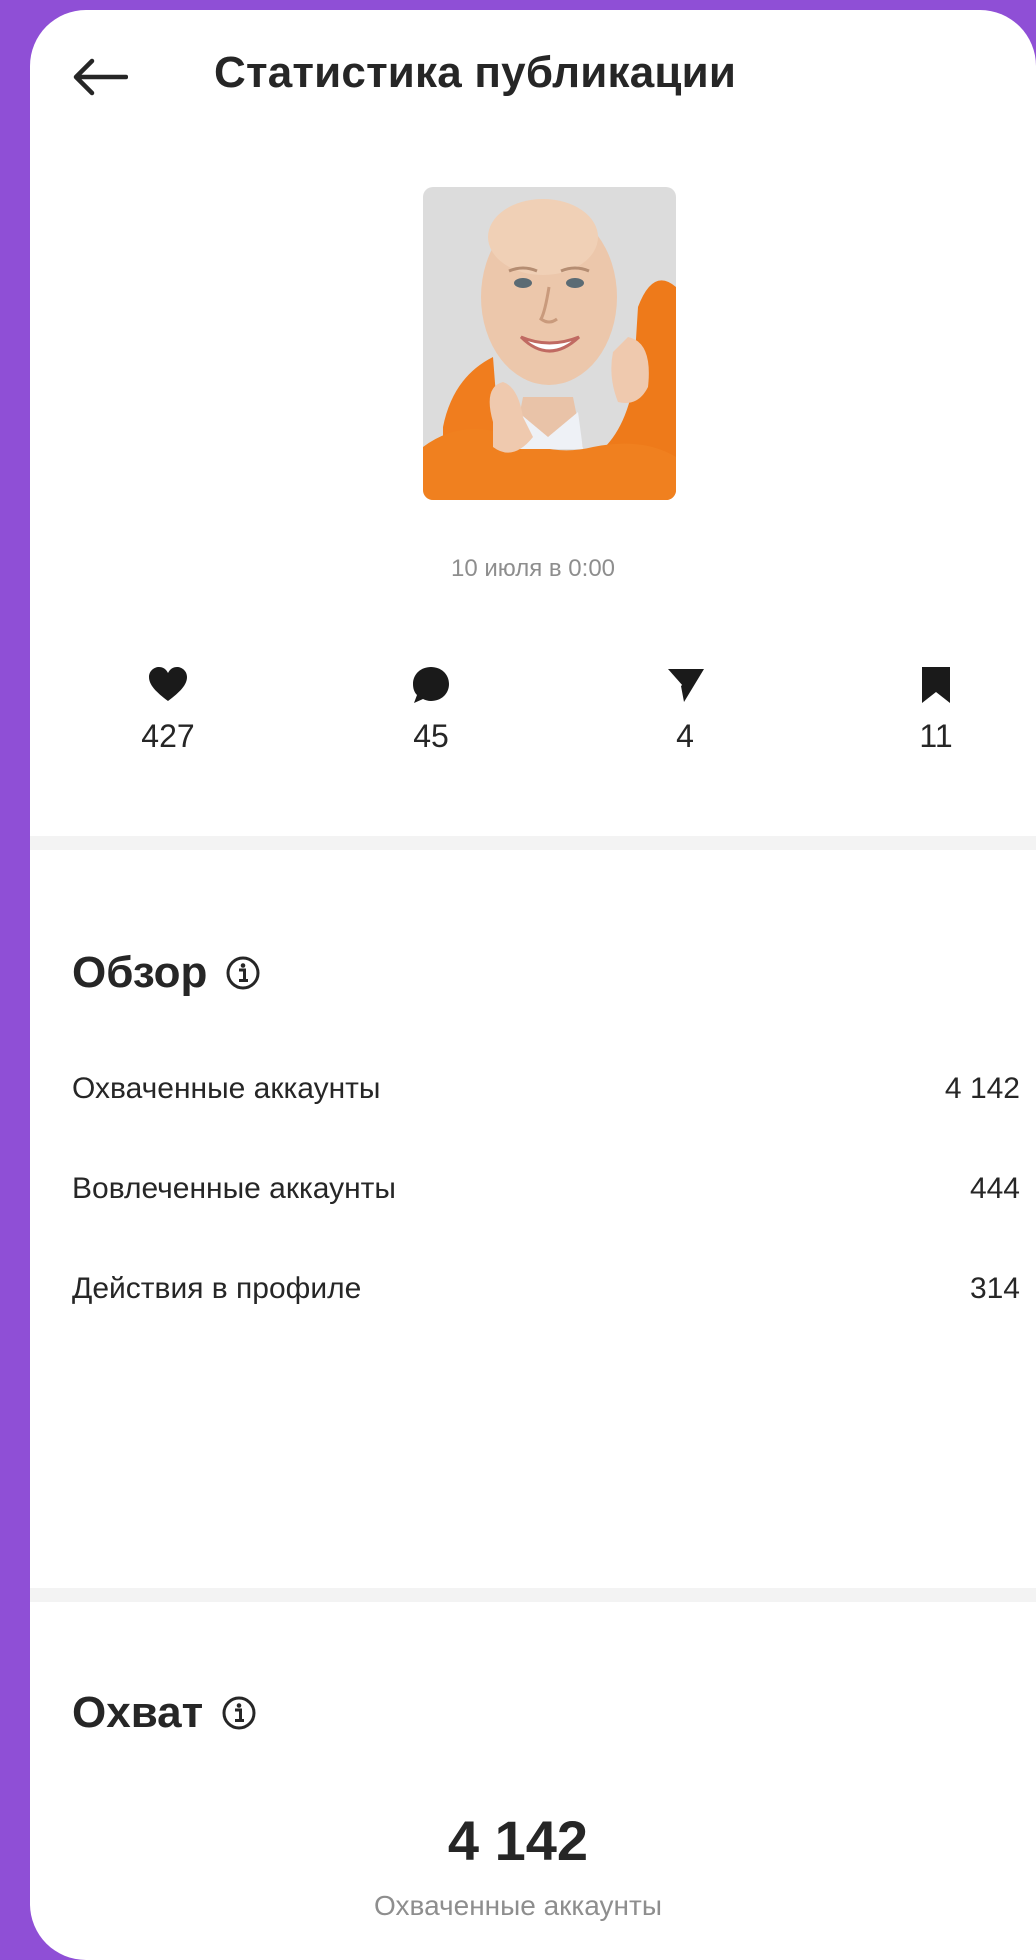 This screenshot has height=1960, width=1036. What do you see at coordinates (546, 1289) in the screenshot?
I see `overview-row-profile-actions: Действия в профиле 314` at bounding box center [546, 1289].